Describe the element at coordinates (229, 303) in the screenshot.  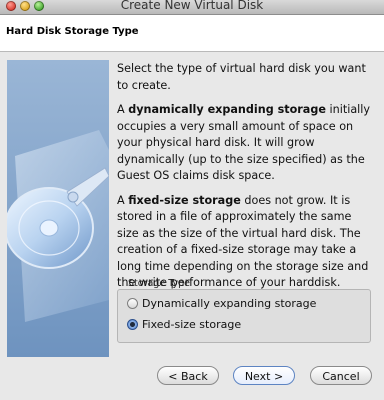
I see `radio-dynamic-label: Dynamically expanding storage` at that location.